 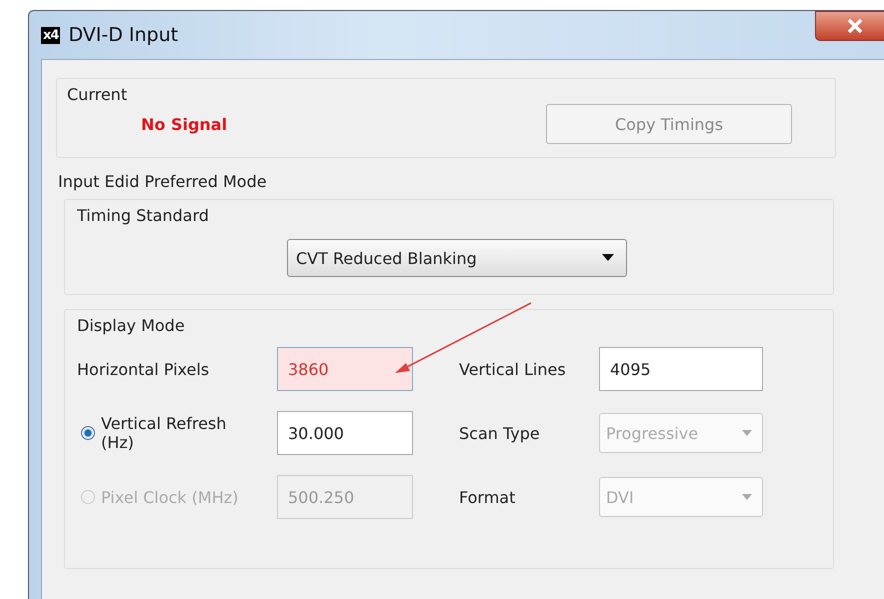 What do you see at coordinates (170, 497) in the screenshot?
I see `field-label: Pixel Clock (MHz)` at bounding box center [170, 497].